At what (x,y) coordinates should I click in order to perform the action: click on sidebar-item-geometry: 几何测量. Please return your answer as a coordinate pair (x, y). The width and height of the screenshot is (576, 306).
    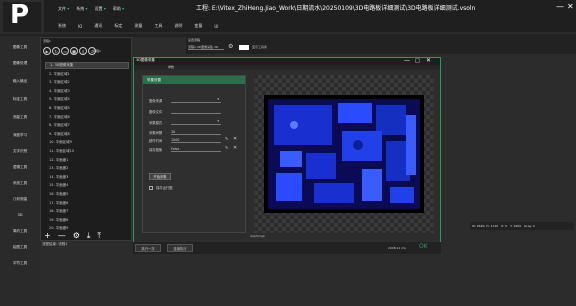
    Looking at the image, I should click on (20, 199).